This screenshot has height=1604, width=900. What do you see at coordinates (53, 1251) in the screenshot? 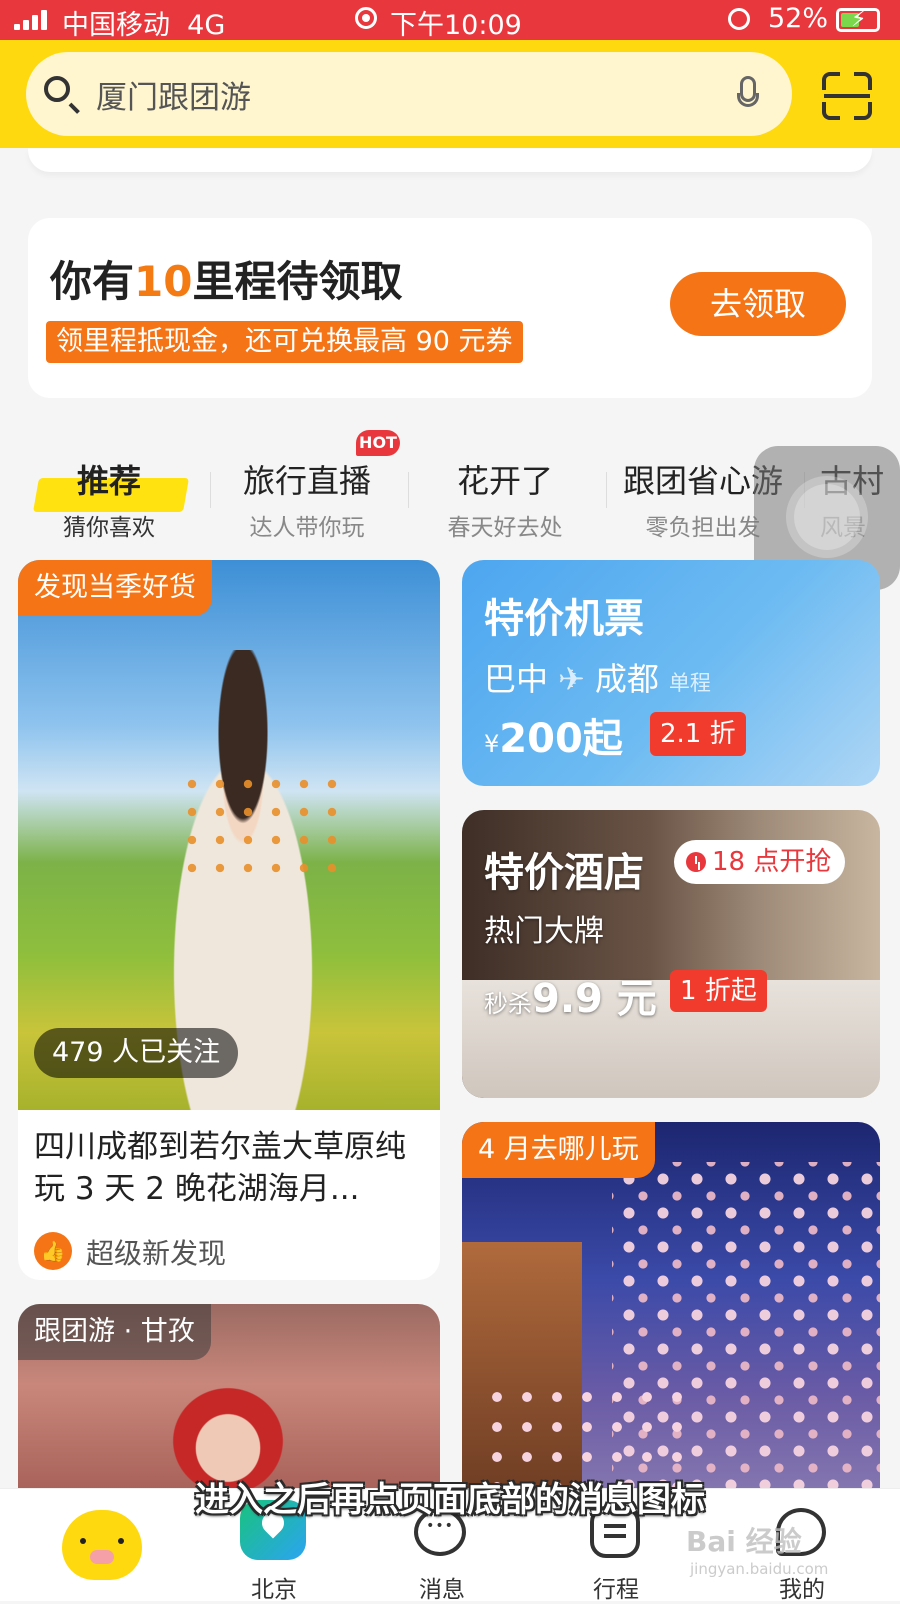
I see `thumbs-up-icon: 👍` at bounding box center [53, 1251].